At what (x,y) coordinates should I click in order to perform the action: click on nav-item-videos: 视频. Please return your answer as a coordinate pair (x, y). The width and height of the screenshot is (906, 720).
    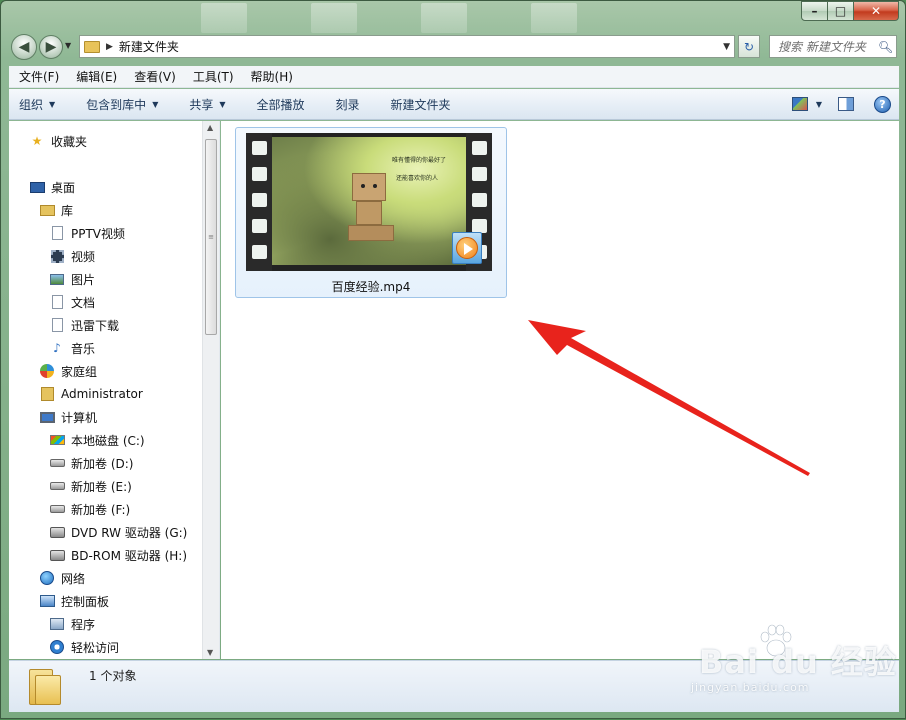
    Looking at the image, I should click on (72, 256).